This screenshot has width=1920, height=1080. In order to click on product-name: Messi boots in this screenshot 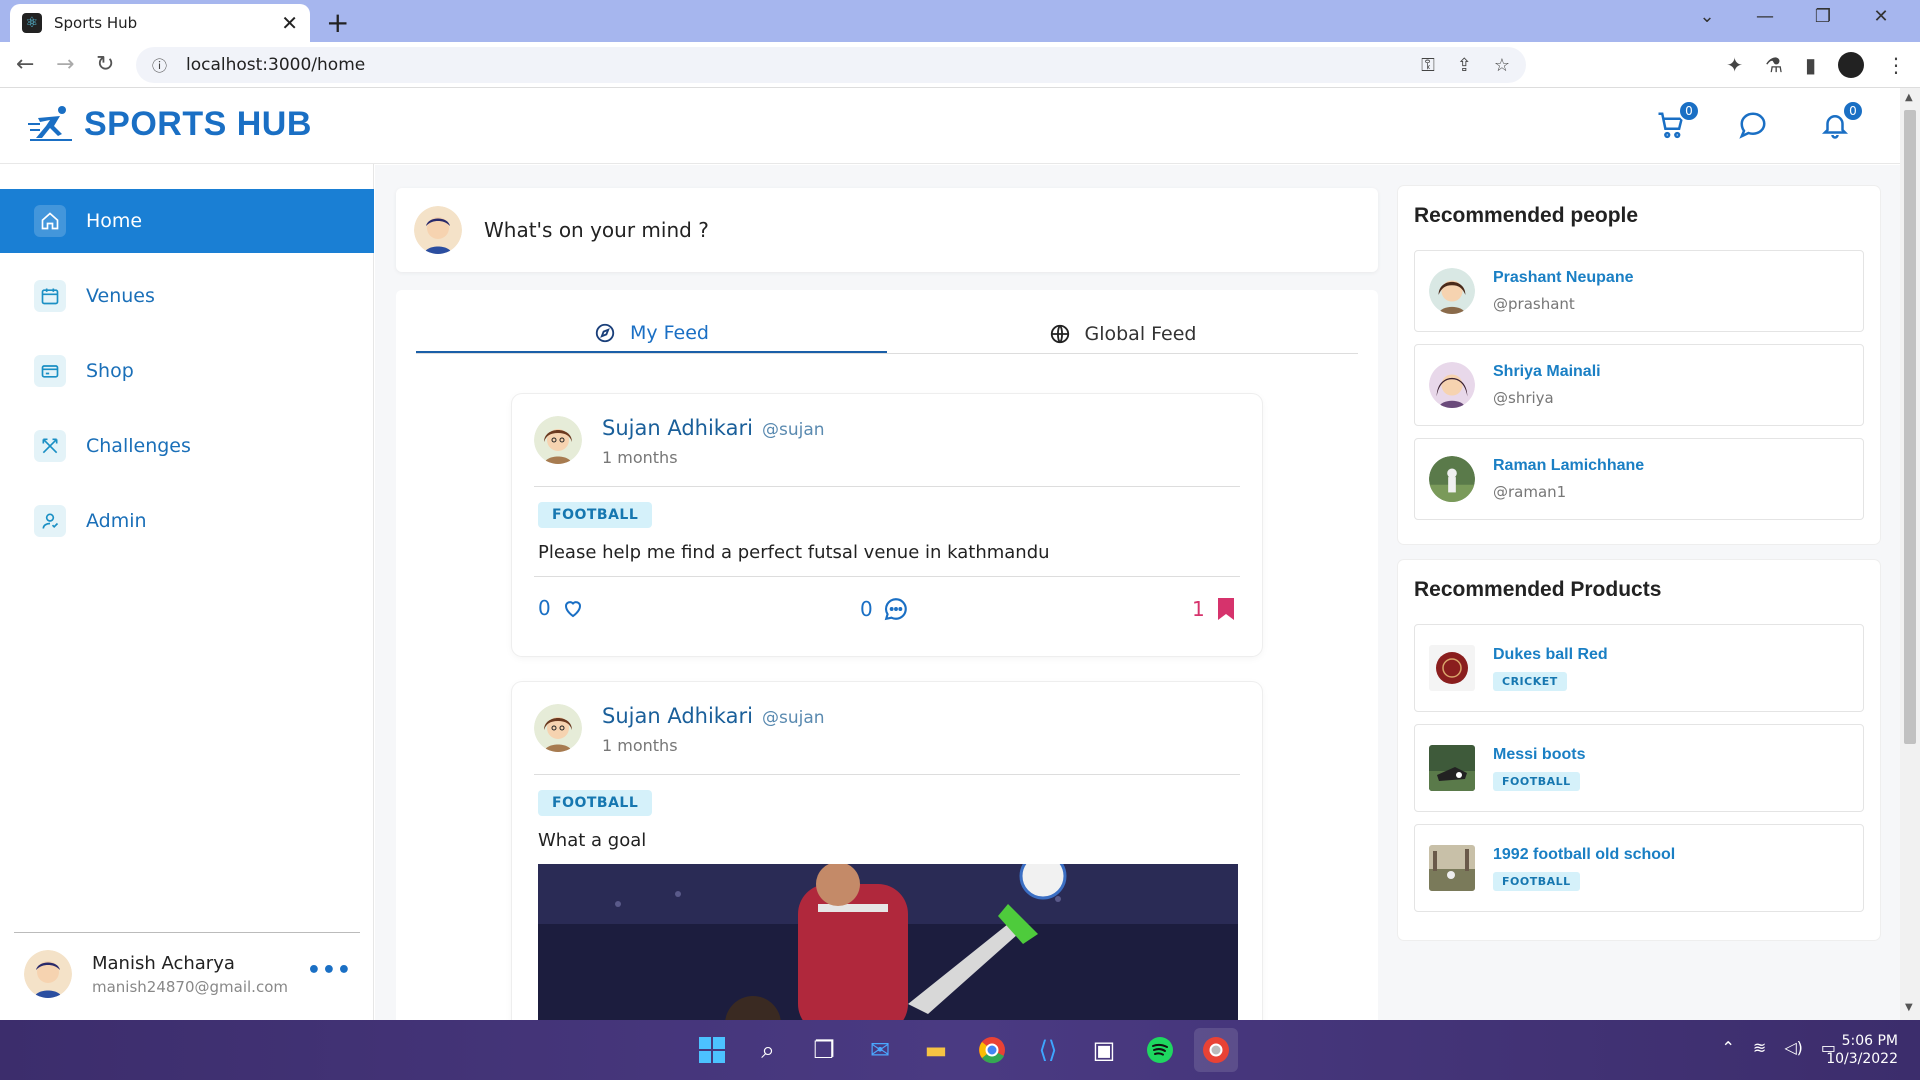, I will do `click(1539, 755)`.